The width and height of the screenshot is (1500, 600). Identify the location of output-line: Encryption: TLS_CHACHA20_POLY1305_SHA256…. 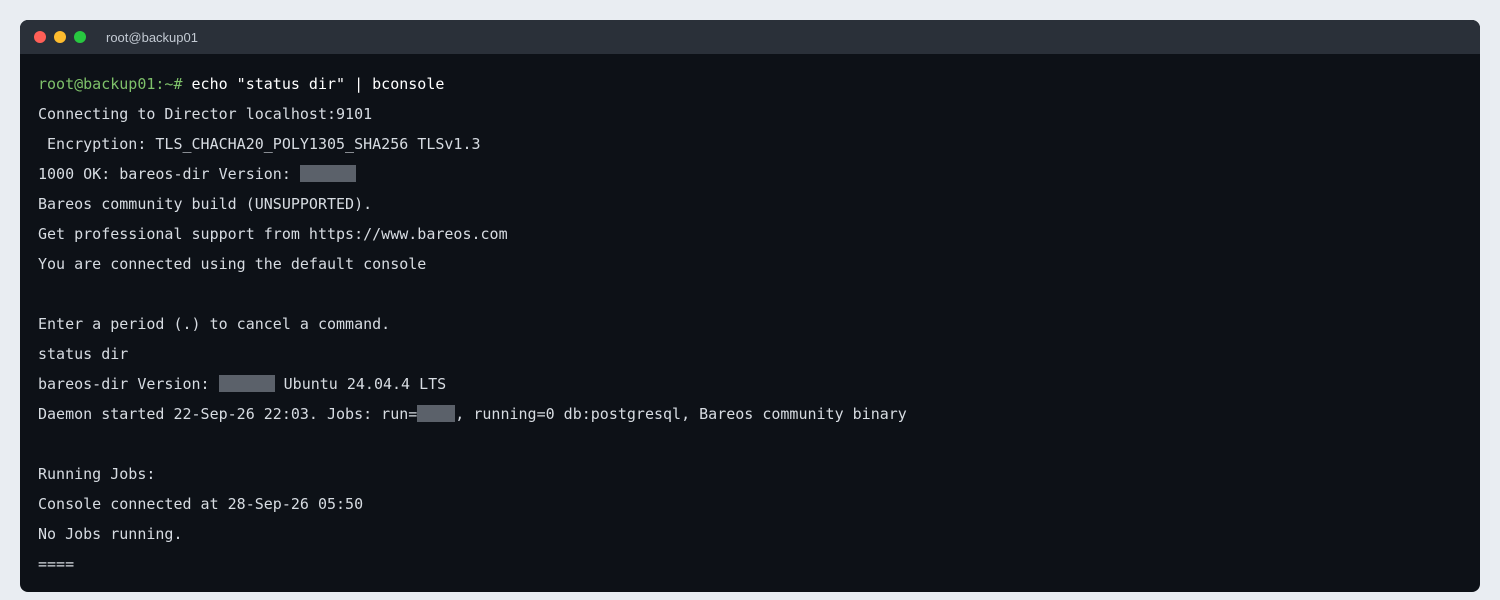
(259, 144).